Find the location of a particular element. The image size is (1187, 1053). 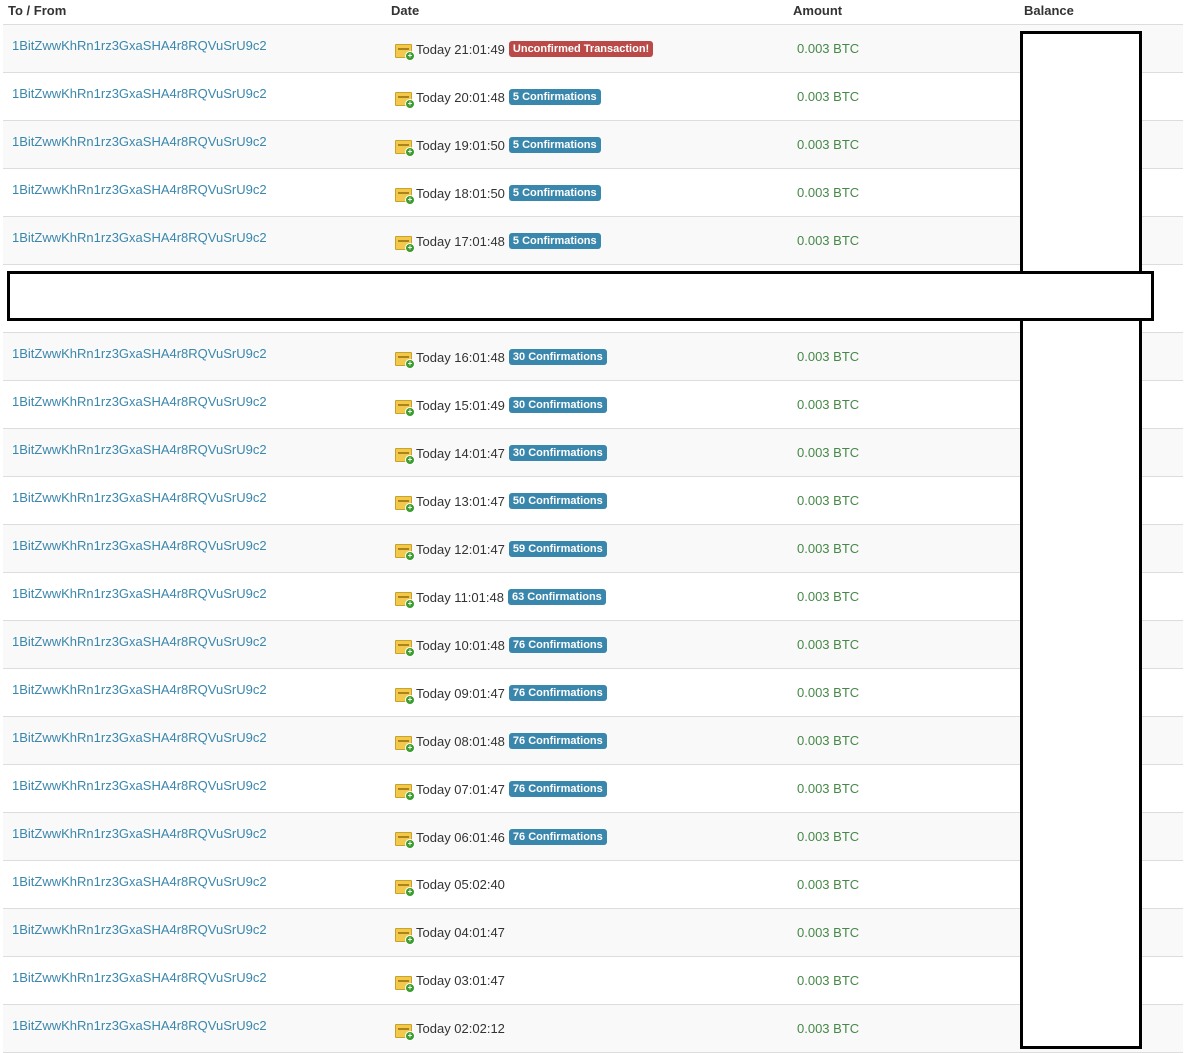

row-redaction-box is located at coordinates (580, 296).